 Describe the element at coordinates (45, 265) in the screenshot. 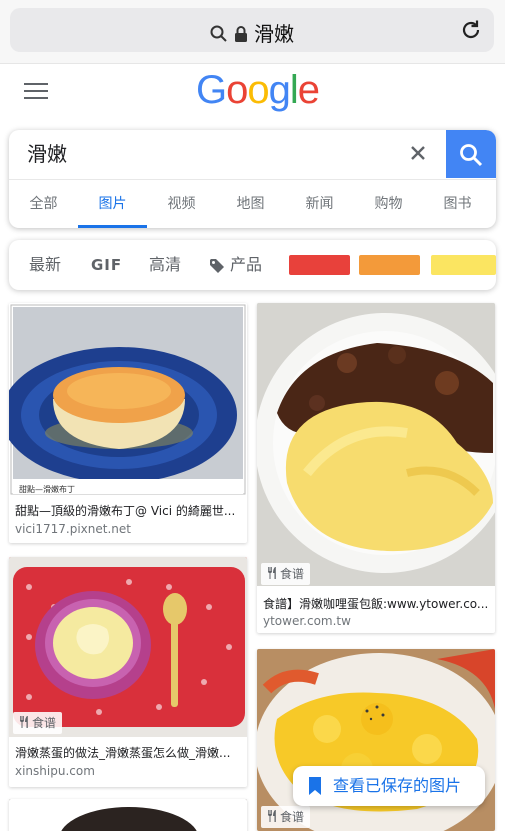

I see `filter-latest: 最新` at that location.